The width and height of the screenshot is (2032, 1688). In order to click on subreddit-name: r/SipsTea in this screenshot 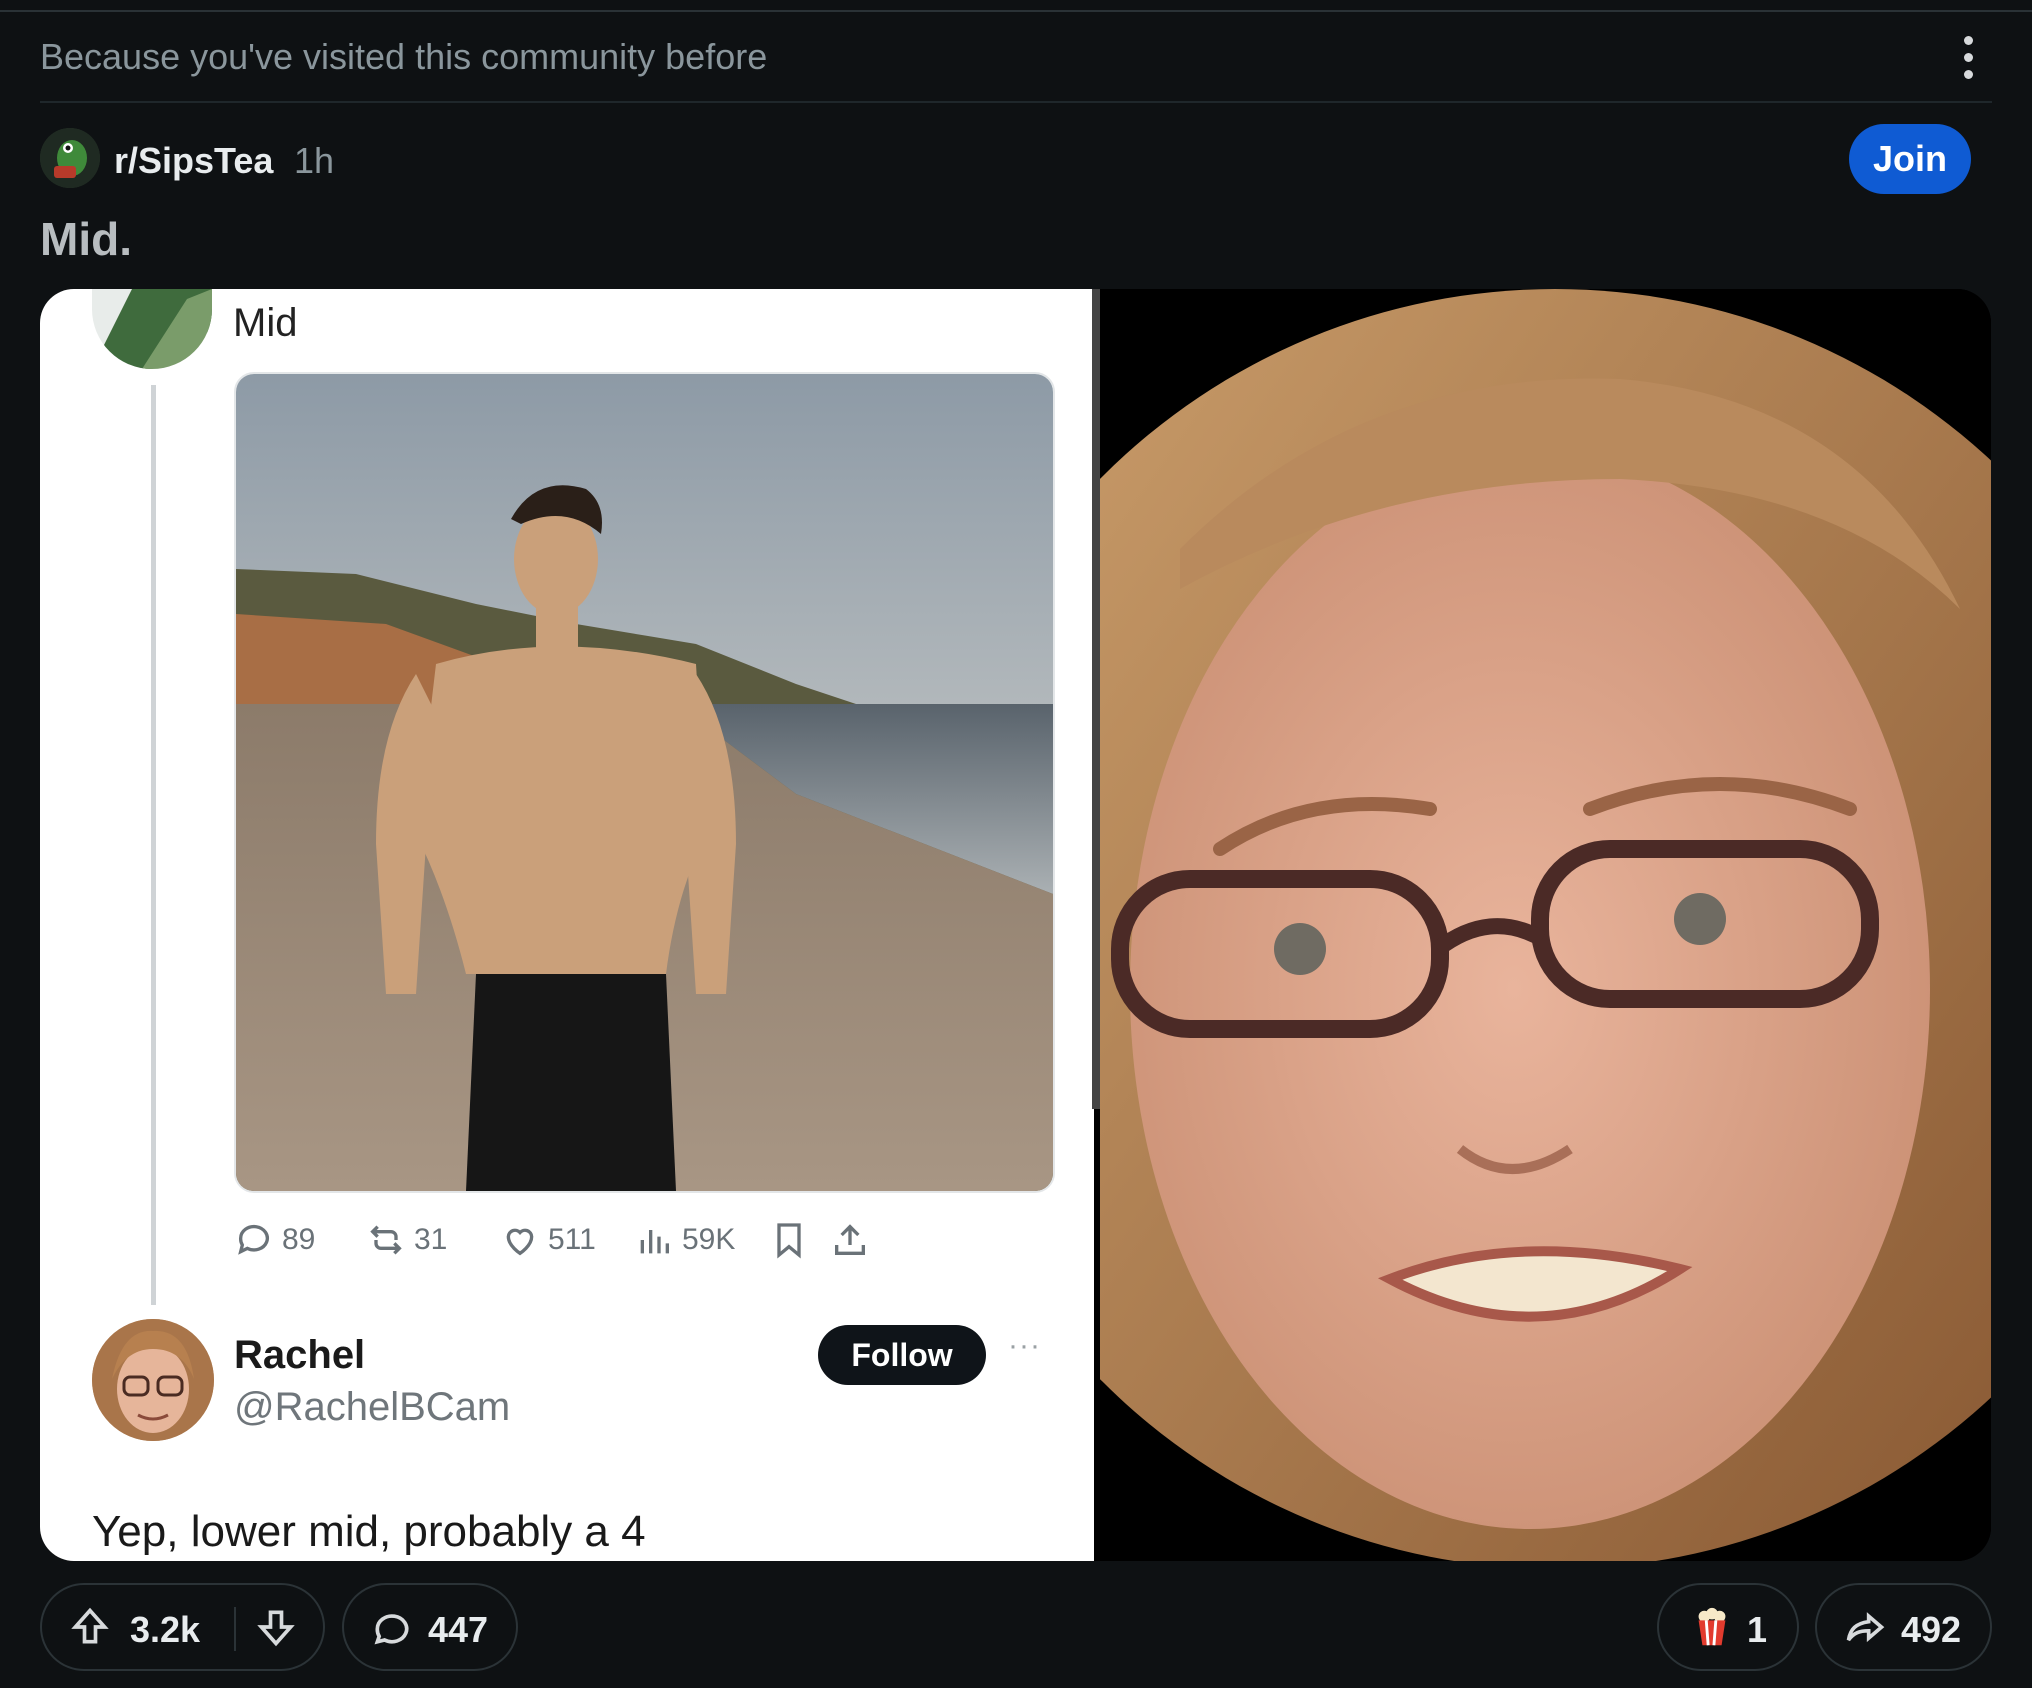, I will do `click(193, 161)`.